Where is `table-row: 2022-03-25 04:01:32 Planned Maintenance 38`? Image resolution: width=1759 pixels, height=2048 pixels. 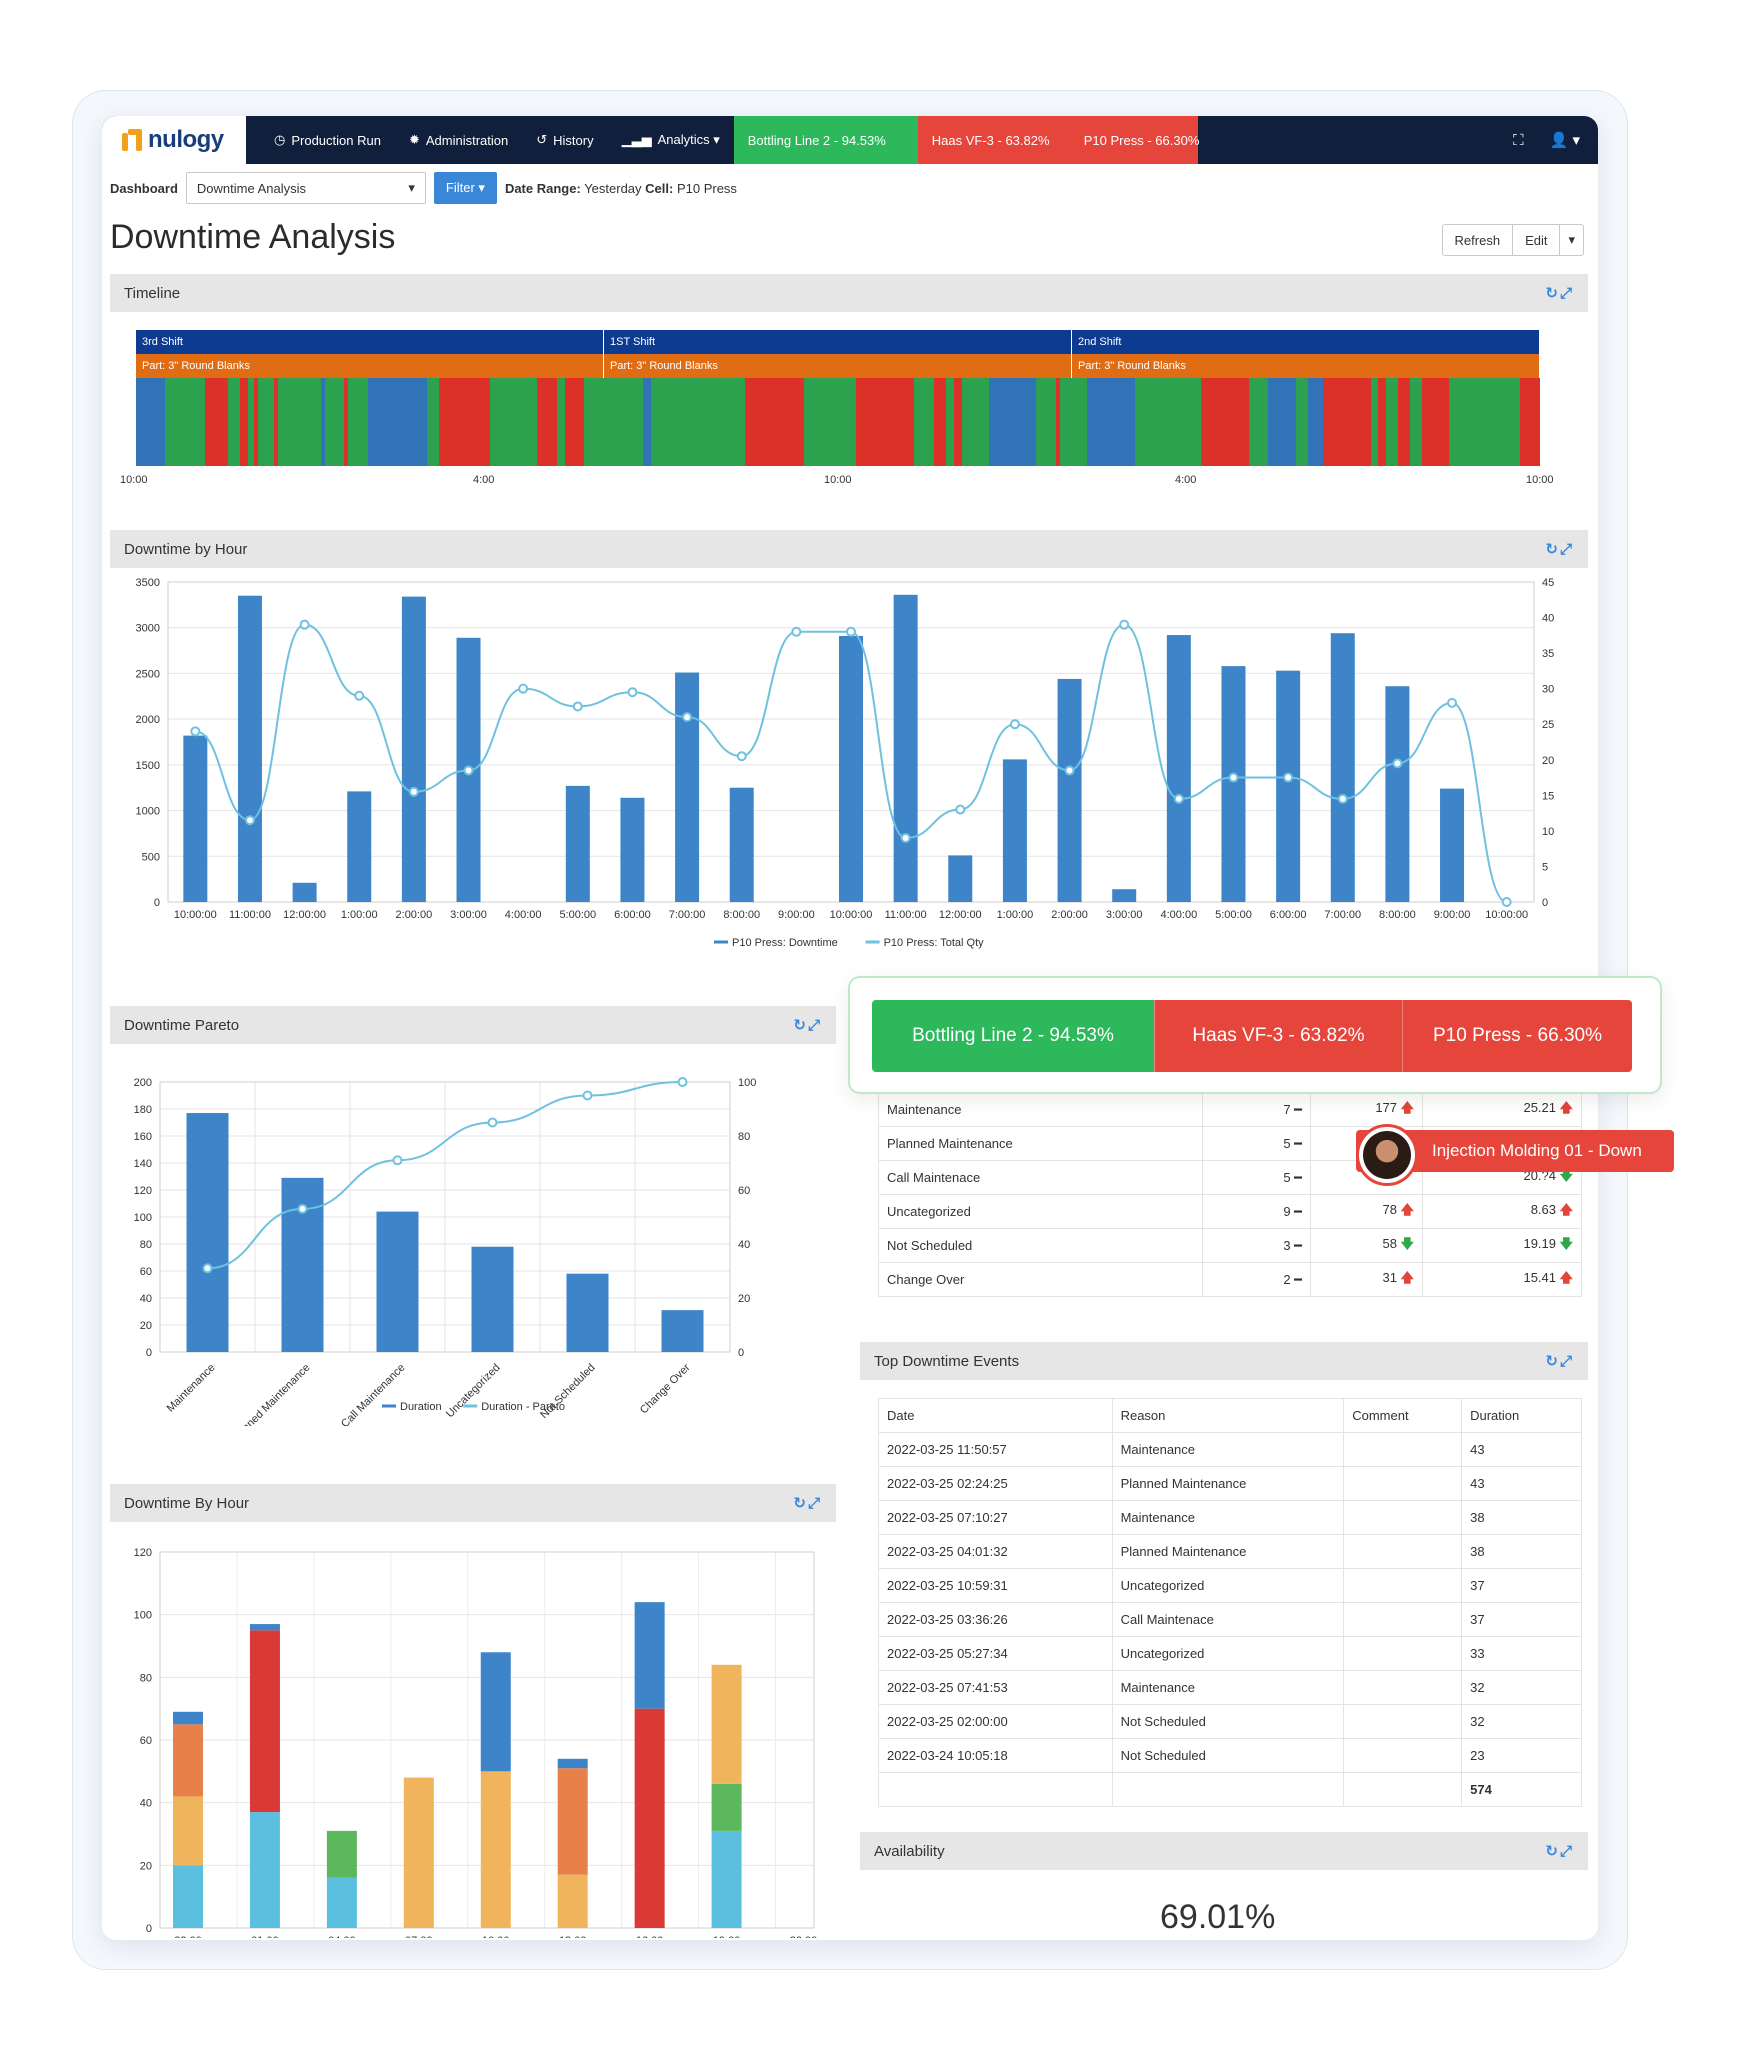
table-row: 2022-03-25 04:01:32 Planned Maintenance 38 is located at coordinates (1230, 1551).